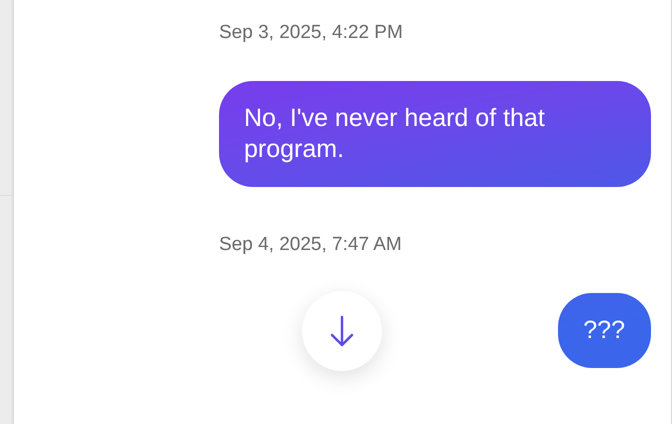 The image size is (672, 424). What do you see at coordinates (604, 330) in the screenshot?
I see `message-bubble: ???` at bounding box center [604, 330].